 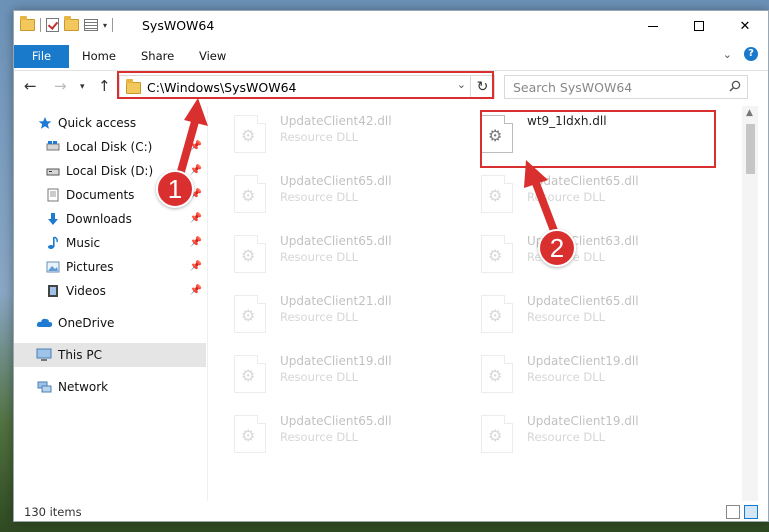 What do you see at coordinates (86, 291) in the screenshot?
I see `sidebar-item-label: Videos` at bounding box center [86, 291].